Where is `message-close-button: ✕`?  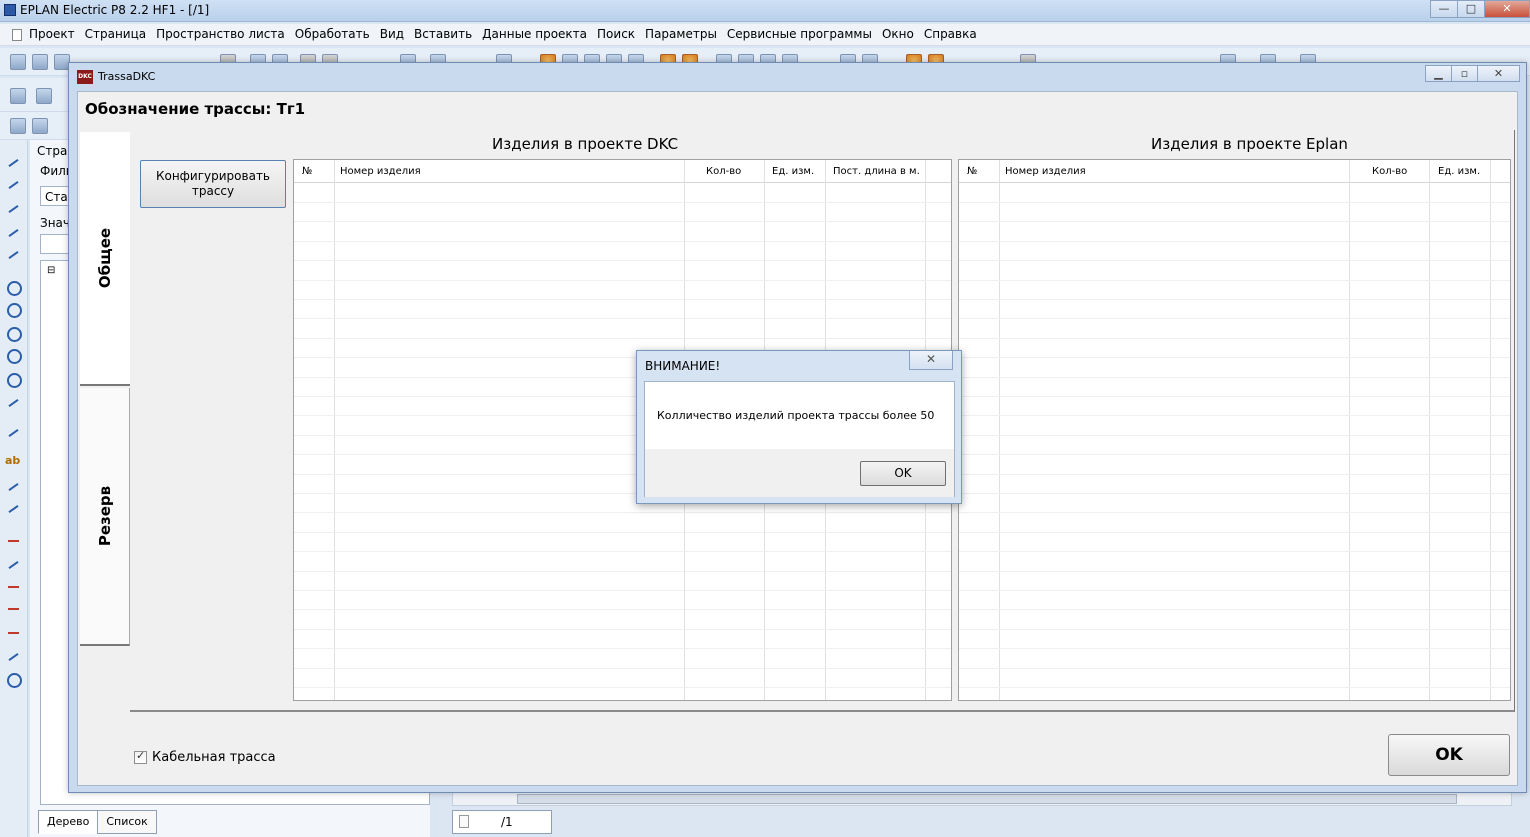 message-close-button: ✕ is located at coordinates (931, 360).